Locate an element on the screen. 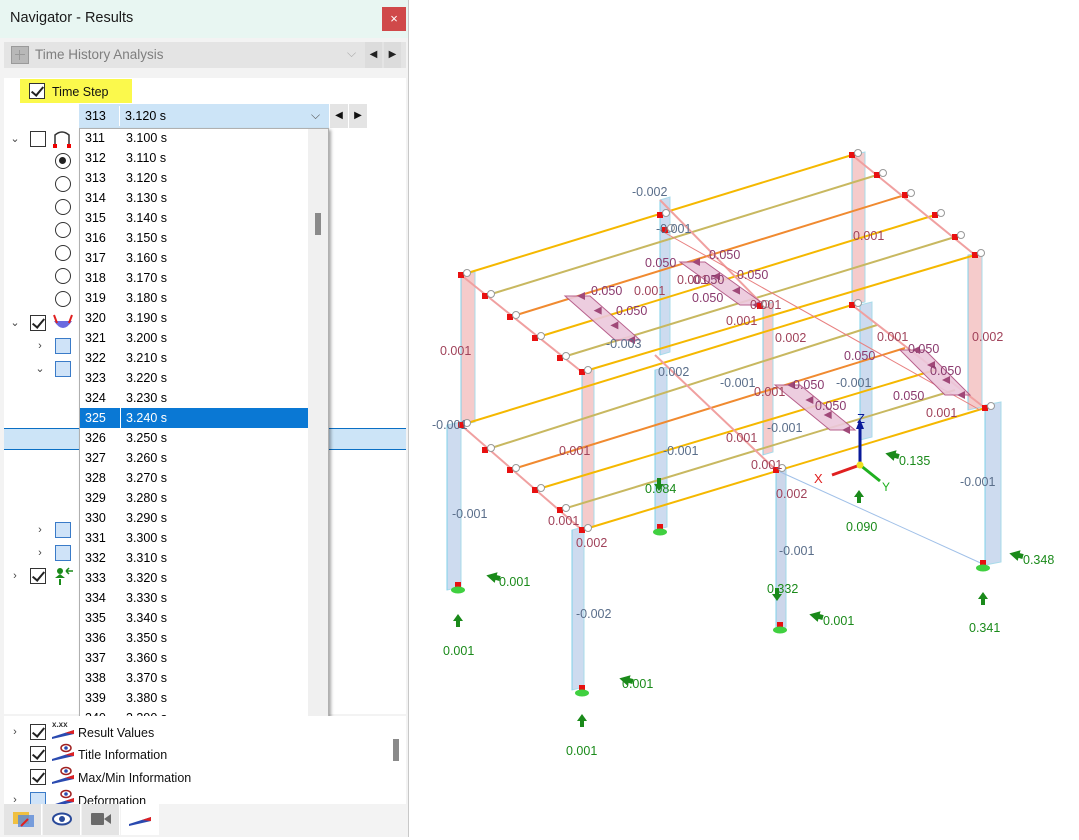 This screenshot has height=840, width=1079. time-step-option: 311 3.100 s is located at coordinates (194, 138).